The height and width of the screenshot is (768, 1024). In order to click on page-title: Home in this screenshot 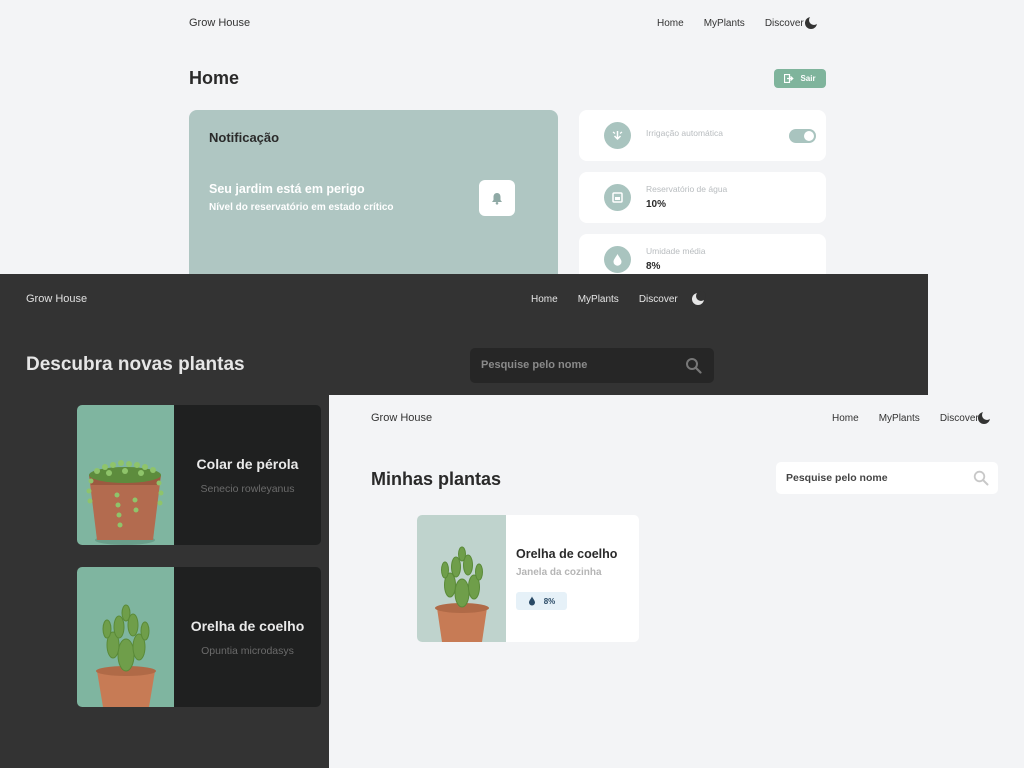, I will do `click(214, 78)`.